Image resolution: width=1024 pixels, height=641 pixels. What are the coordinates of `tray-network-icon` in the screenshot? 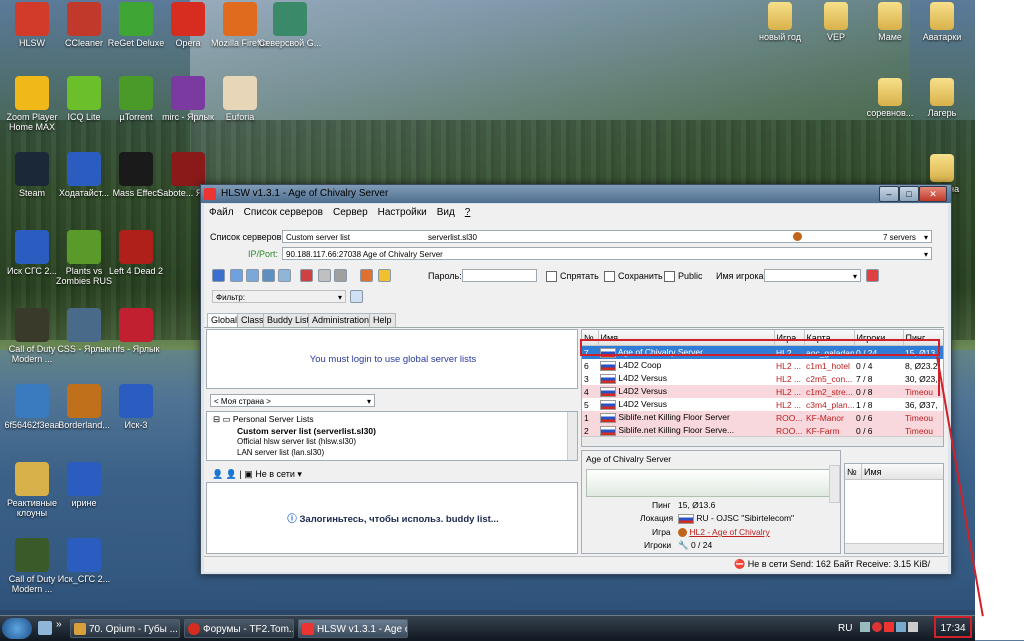 It's located at (901, 627).